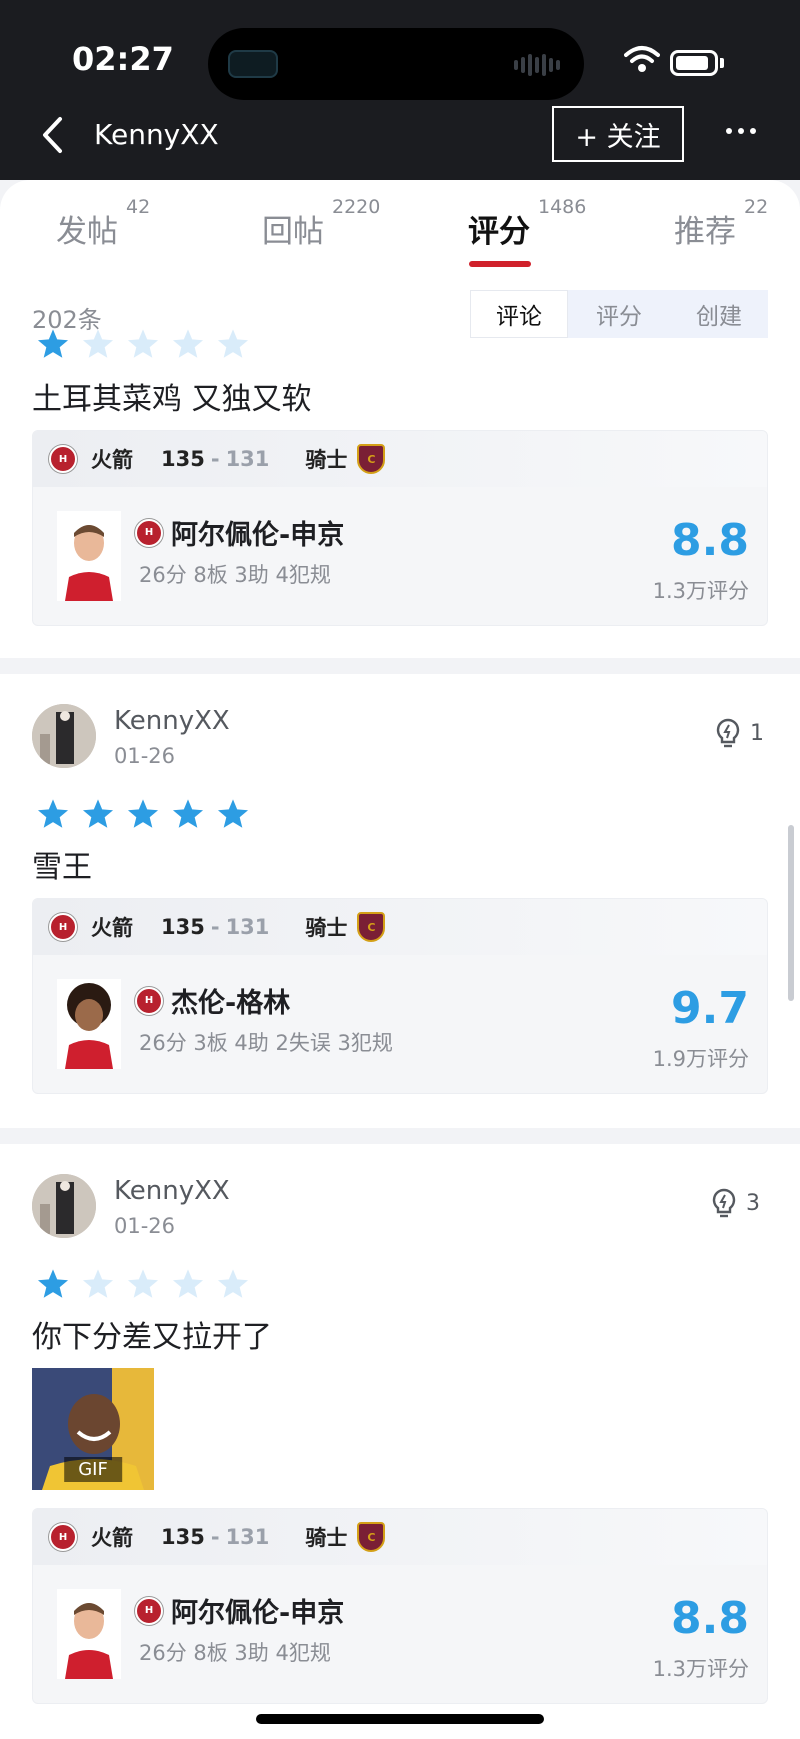 This screenshot has width=800, height=1739. What do you see at coordinates (62, 867) in the screenshot?
I see `post-text: 雪王` at bounding box center [62, 867].